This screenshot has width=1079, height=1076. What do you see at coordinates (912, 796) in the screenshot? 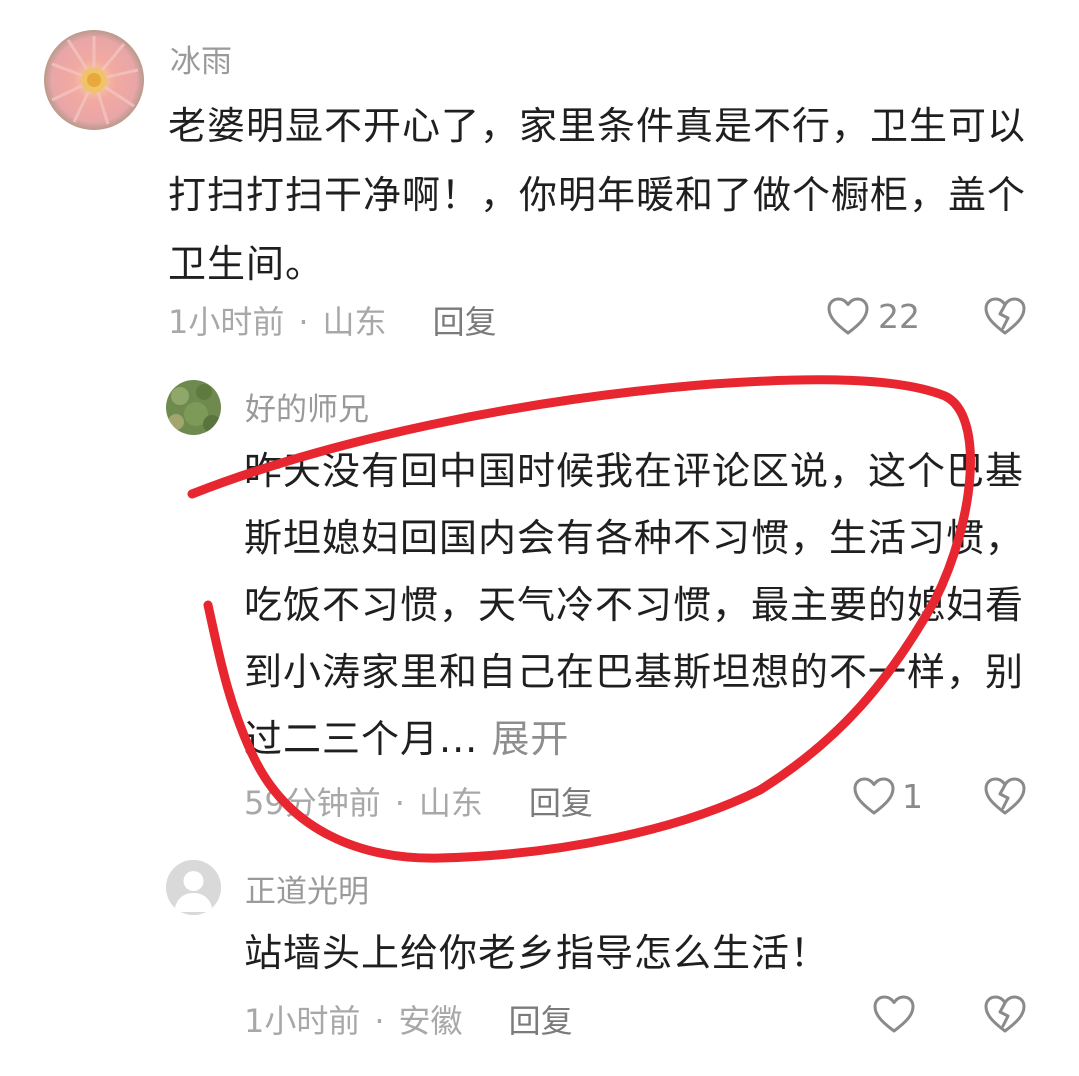
I see `like-count: 1` at bounding box center [912, 796].